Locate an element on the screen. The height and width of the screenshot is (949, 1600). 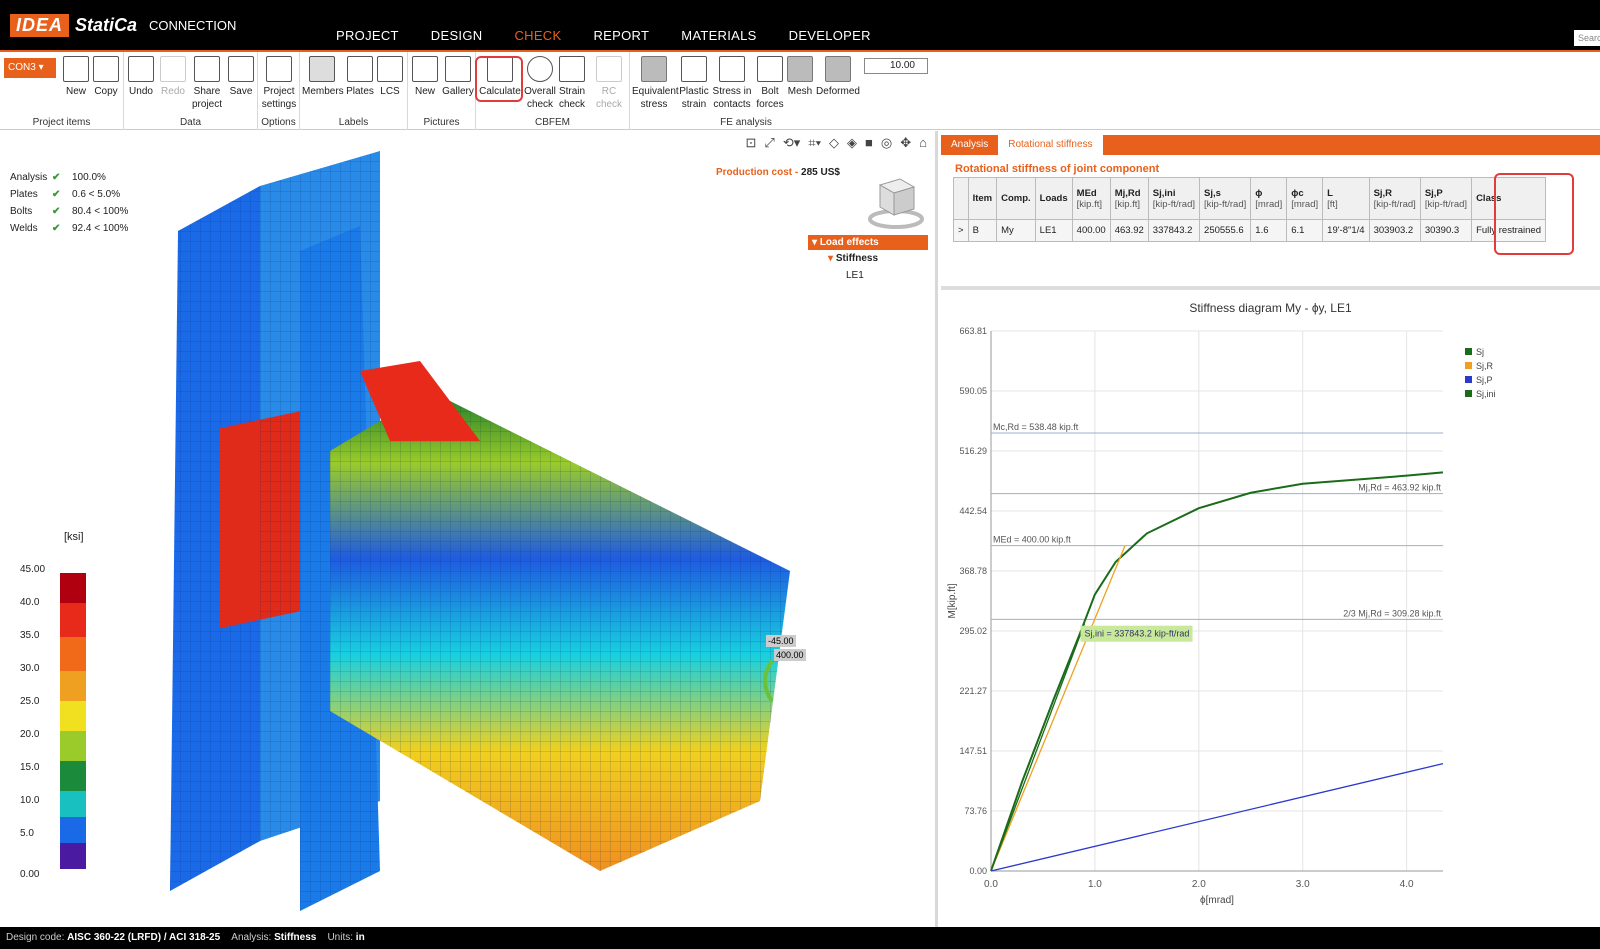
pic-new-label: New is located at coordinates (424, 91).